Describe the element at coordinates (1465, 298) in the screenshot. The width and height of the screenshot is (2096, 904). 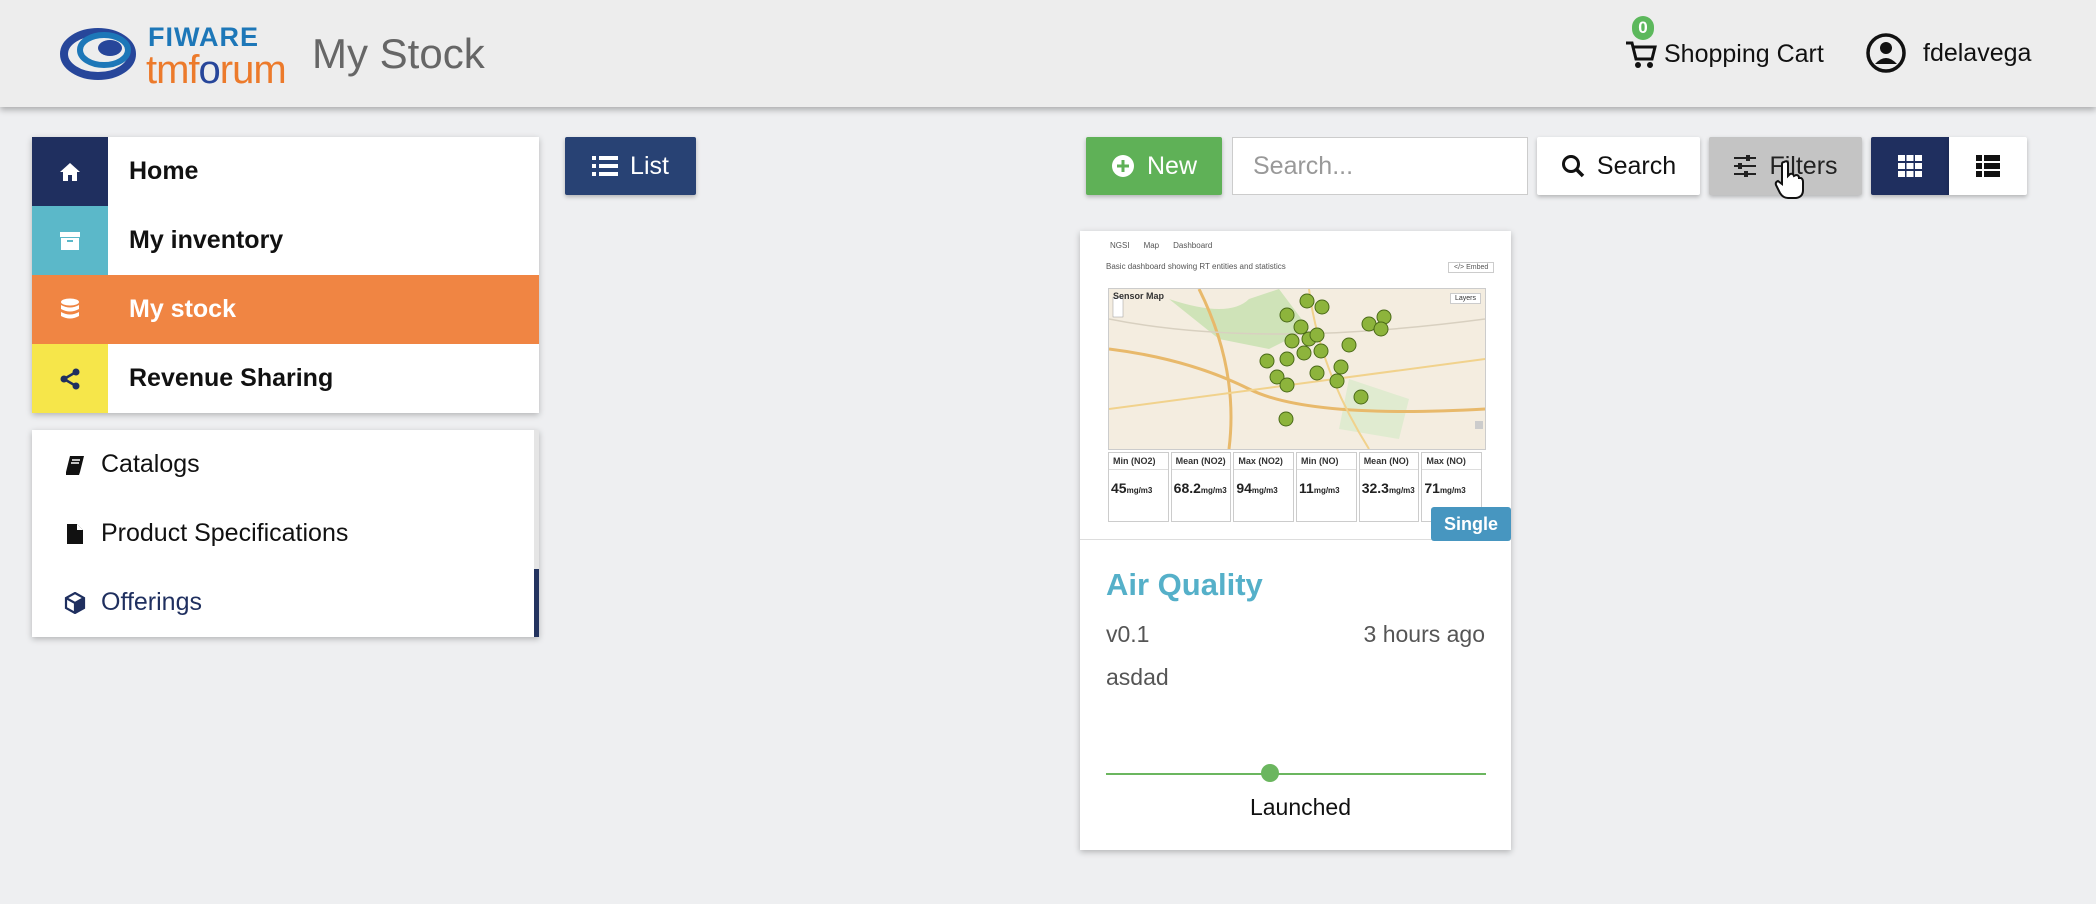
I see `map-layers-control: Layers` at that location.